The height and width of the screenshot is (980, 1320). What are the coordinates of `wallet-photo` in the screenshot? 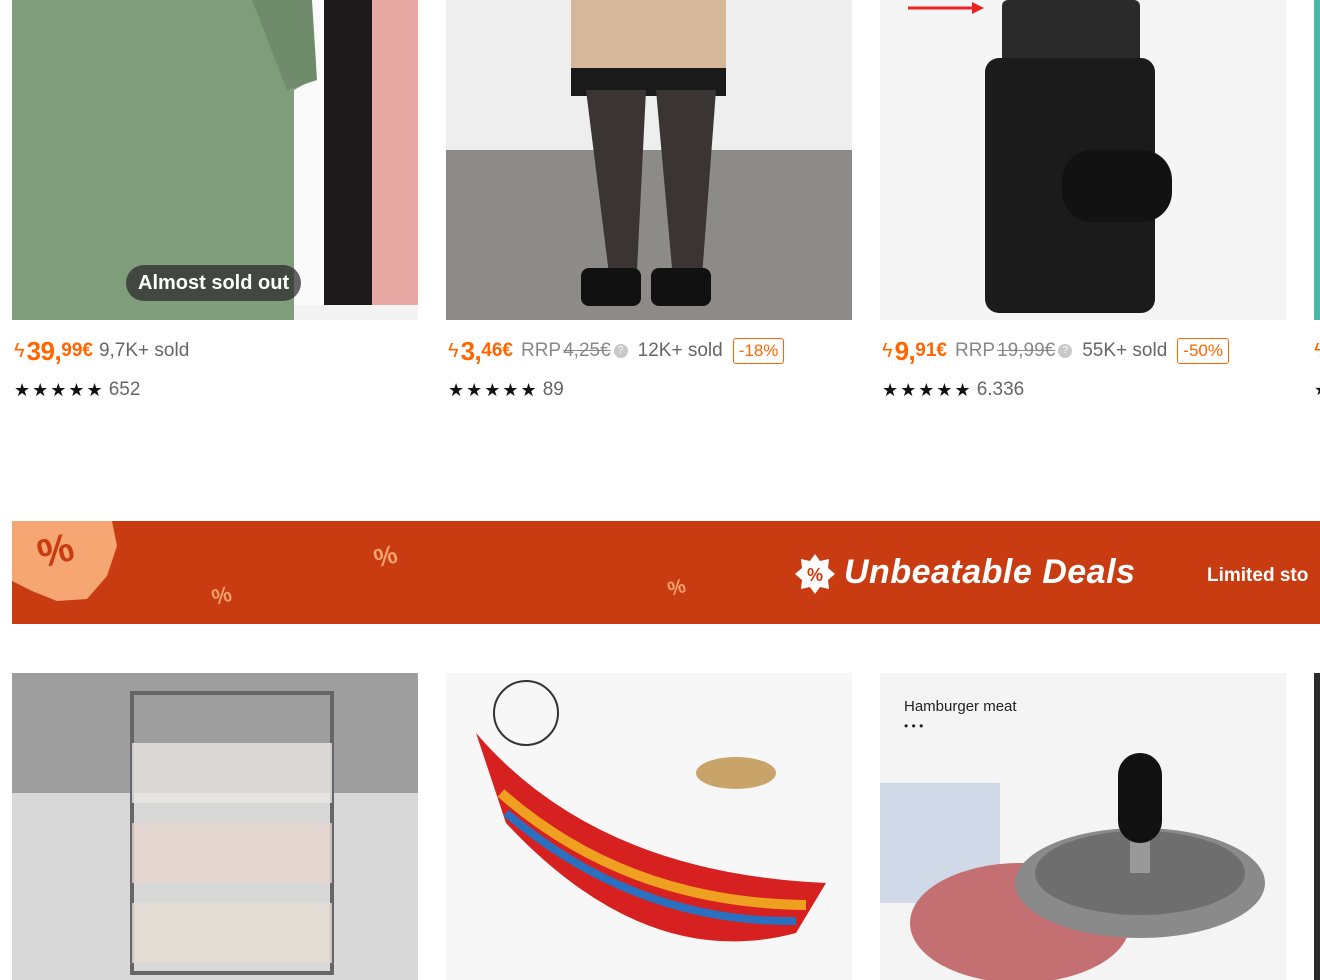 It's located at (1083, 160).